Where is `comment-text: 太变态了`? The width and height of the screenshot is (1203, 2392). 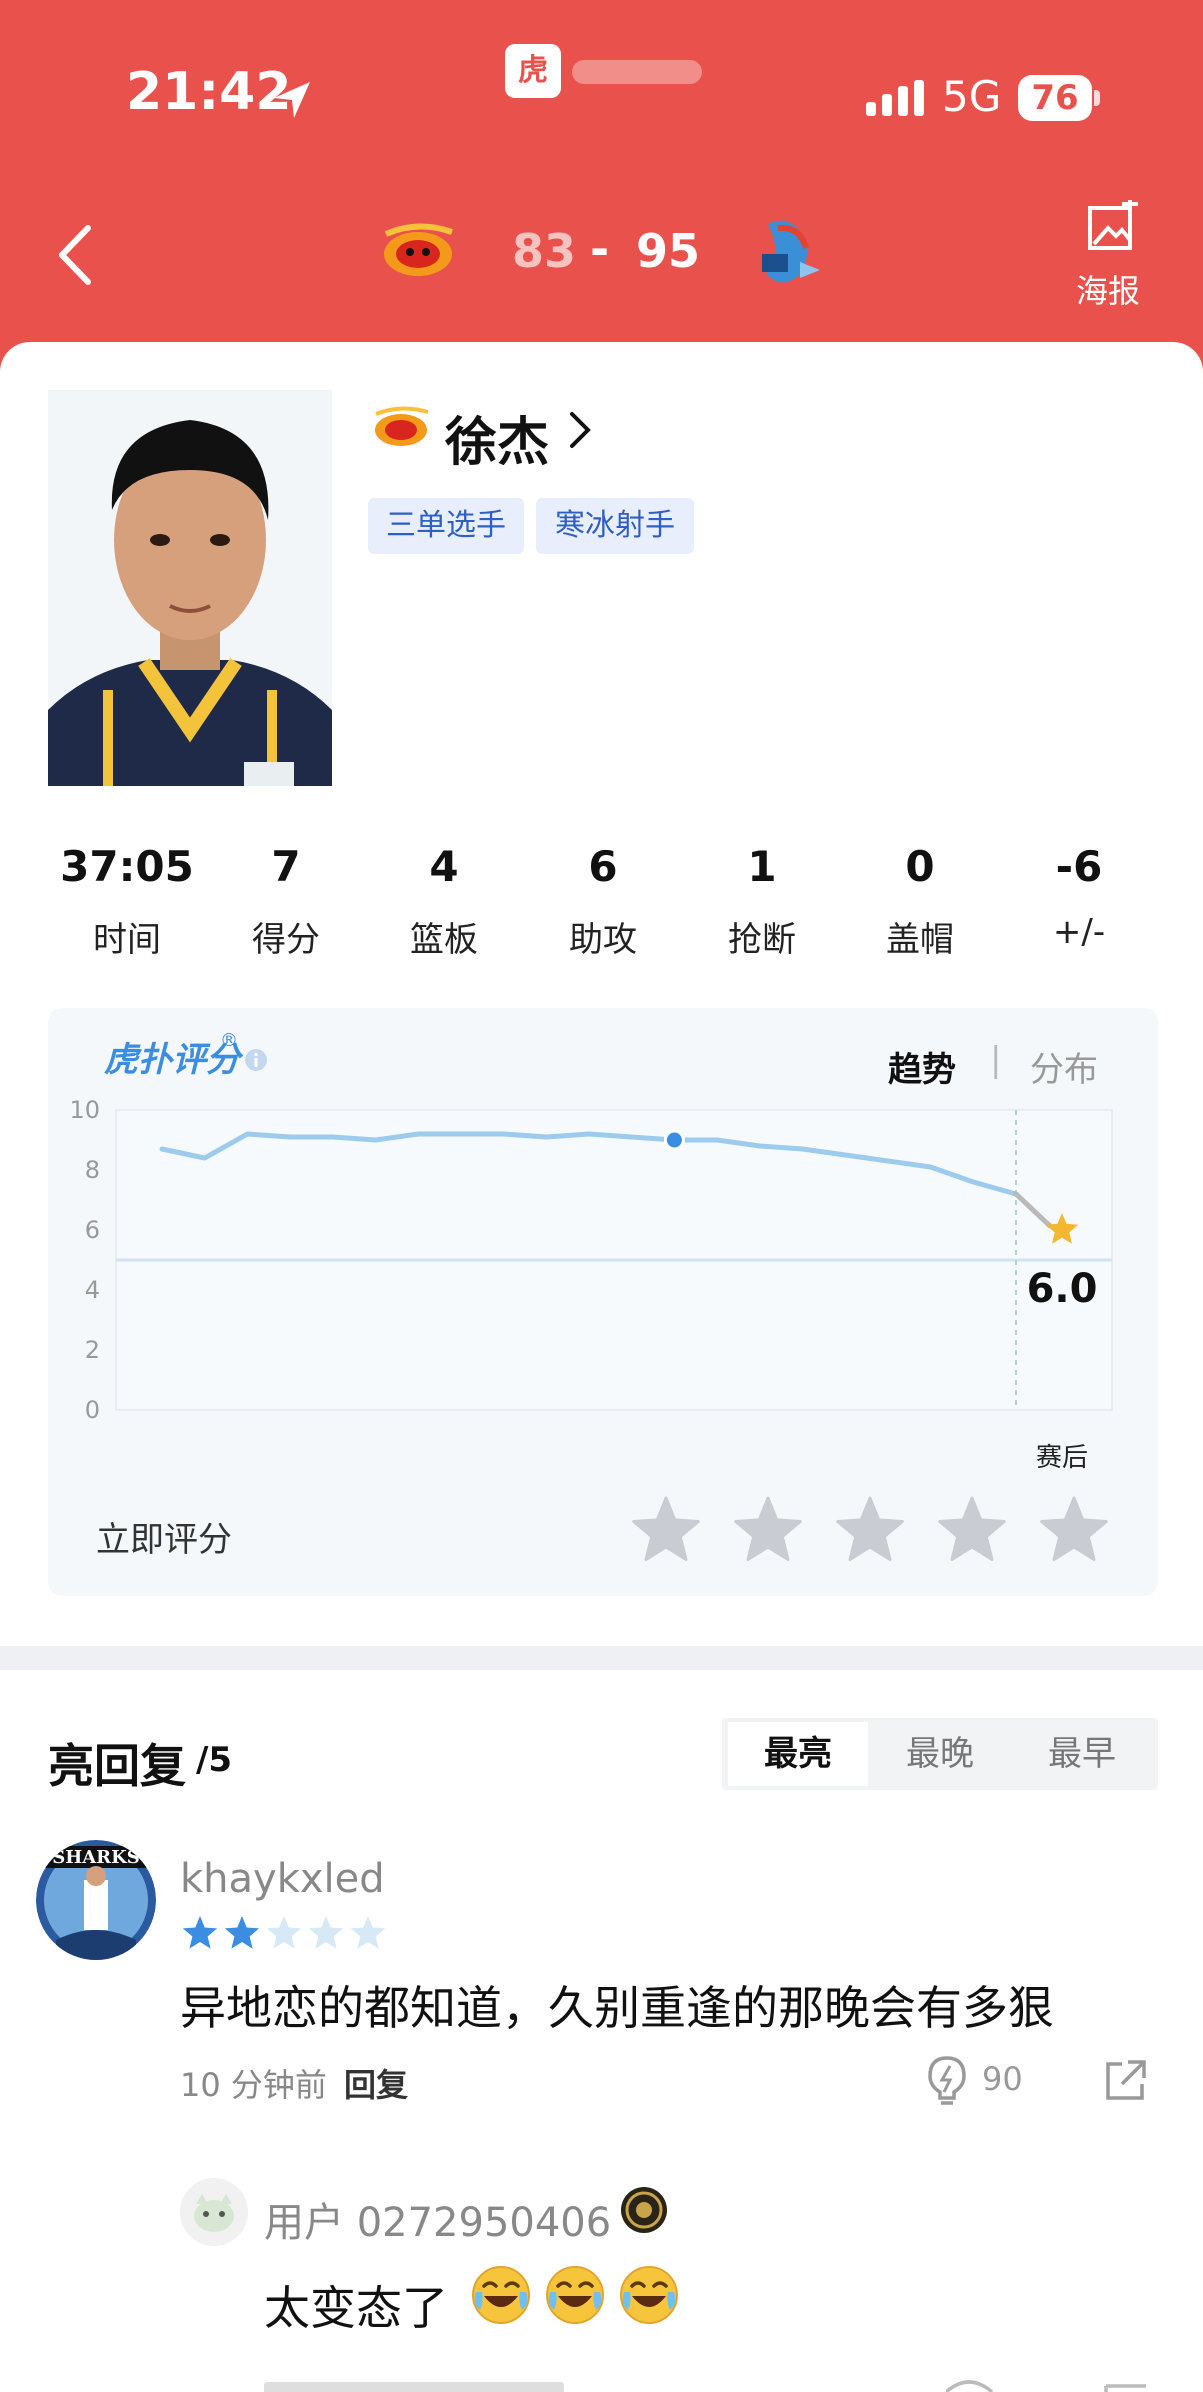 comment-text: 太变态了 is located at coordinates (356, 2308).